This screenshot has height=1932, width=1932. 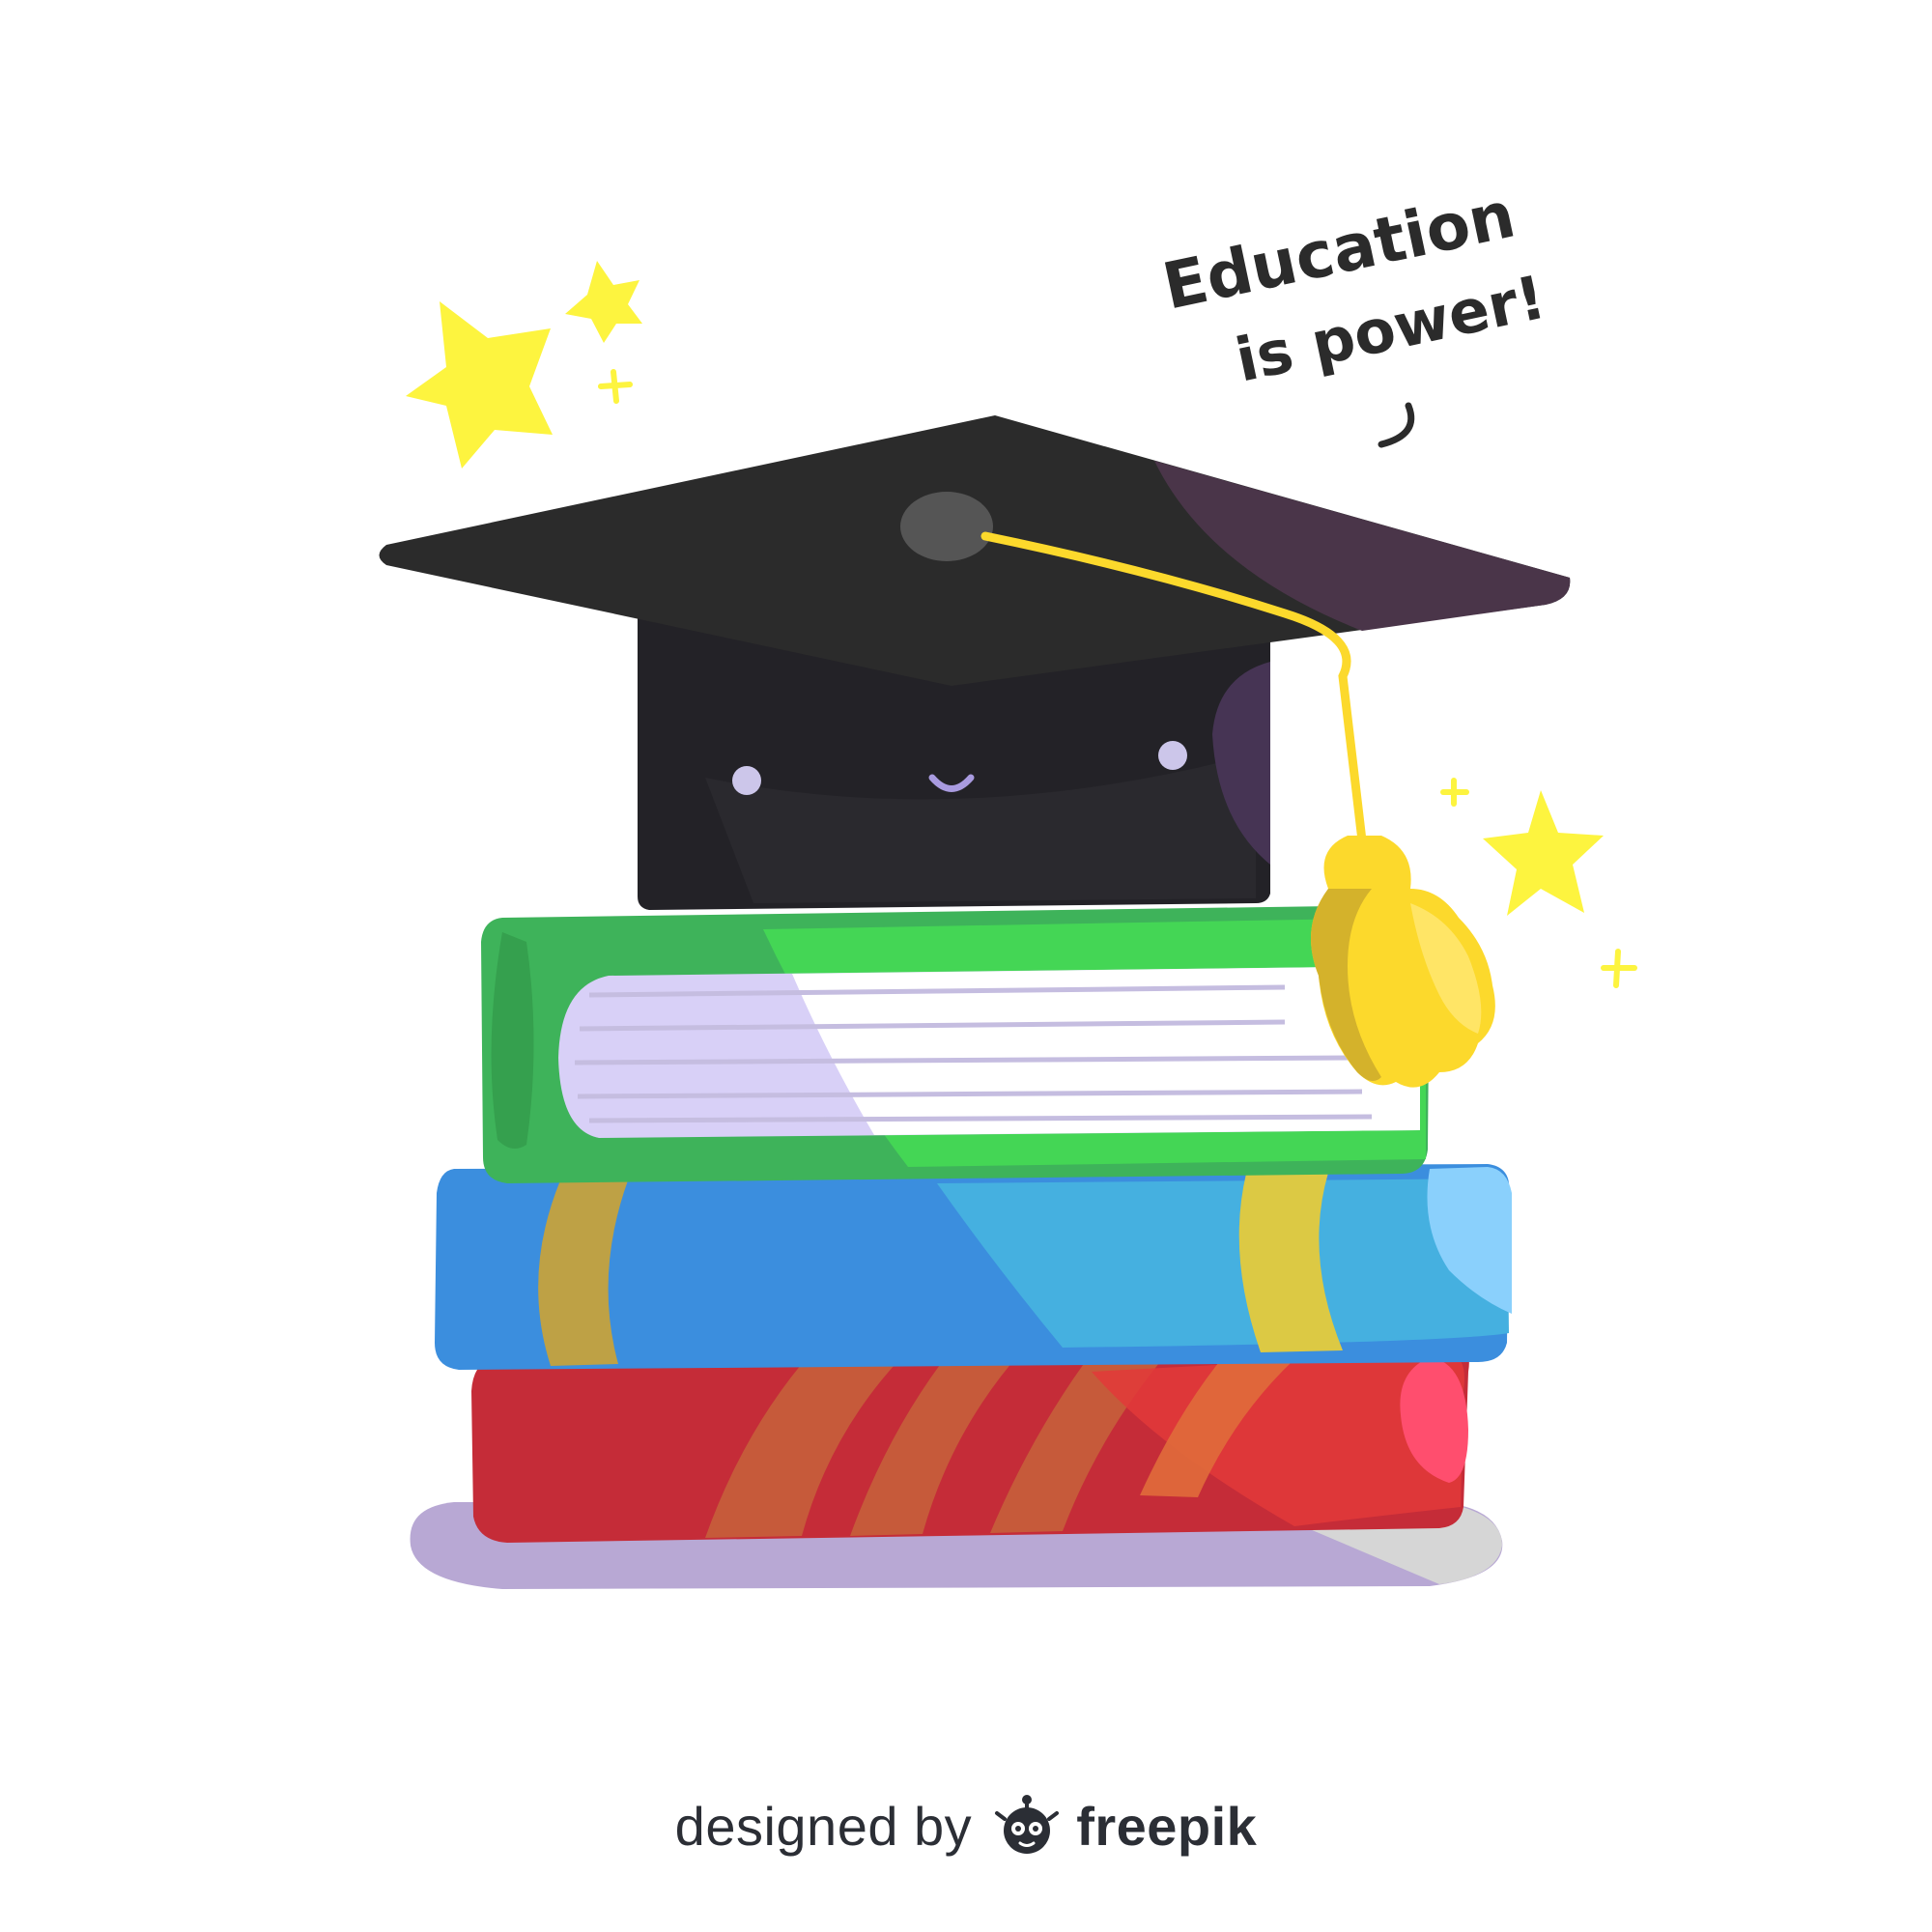 What do you see at coordinates (970, 1442) in the screenshot?
I see `red-book` at bounding box center [970, 1442].